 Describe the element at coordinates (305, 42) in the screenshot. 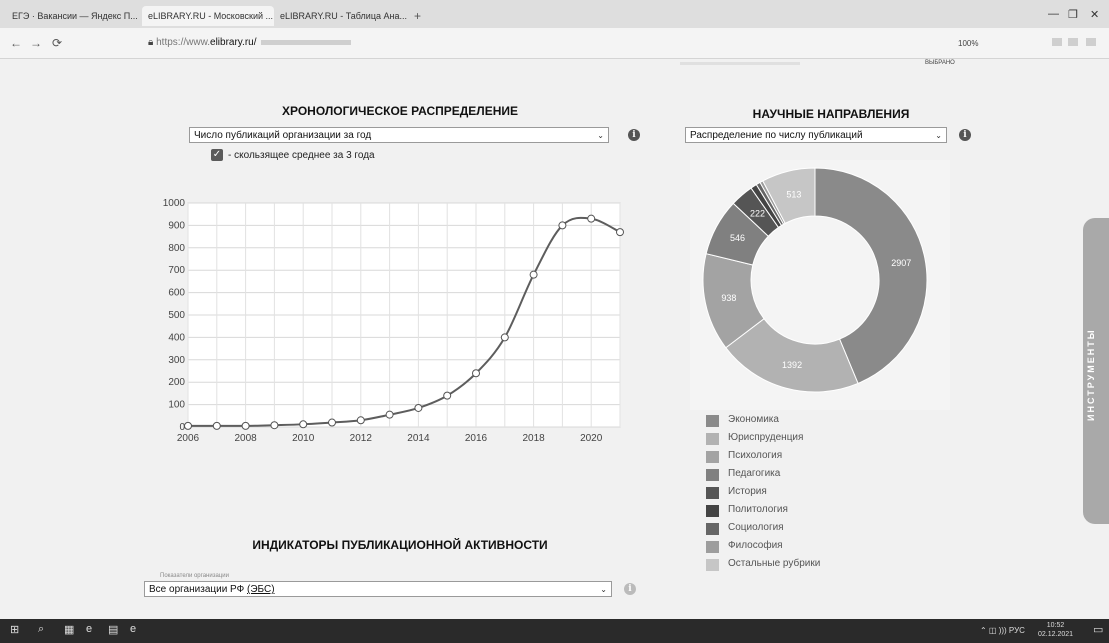

I see `url-path-blurred` at that location.